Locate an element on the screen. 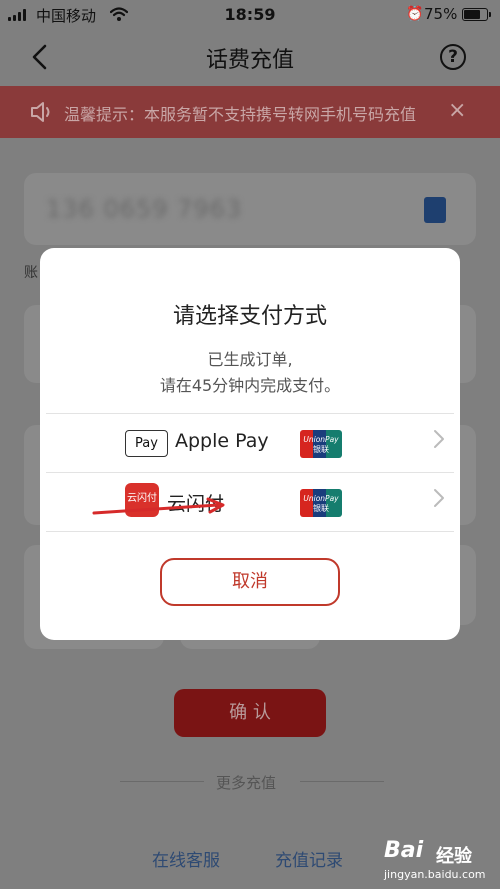  watermark-sub: 经验 is located at coordinates (454, 856).